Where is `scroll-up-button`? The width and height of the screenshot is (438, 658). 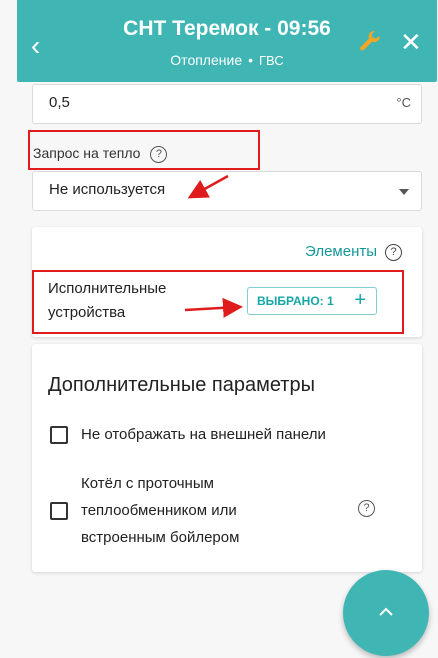 scroll-up-button is located at coordinates (386, 613).